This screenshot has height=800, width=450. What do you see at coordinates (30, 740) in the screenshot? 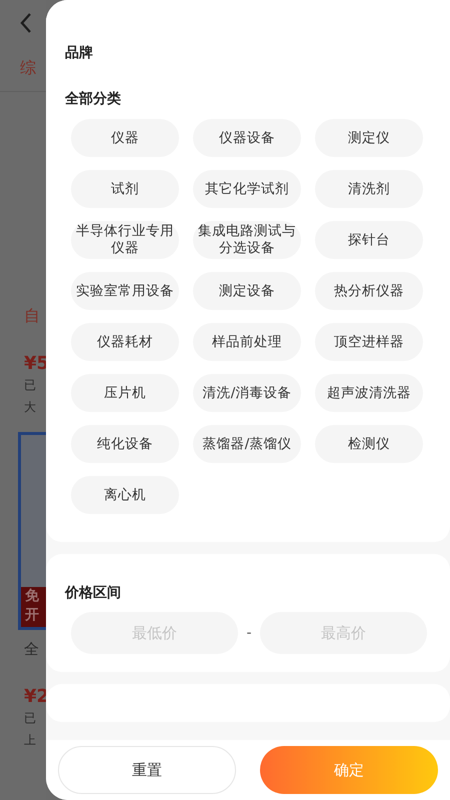
I see `location-text: 上` at bounding box center [30, 740].